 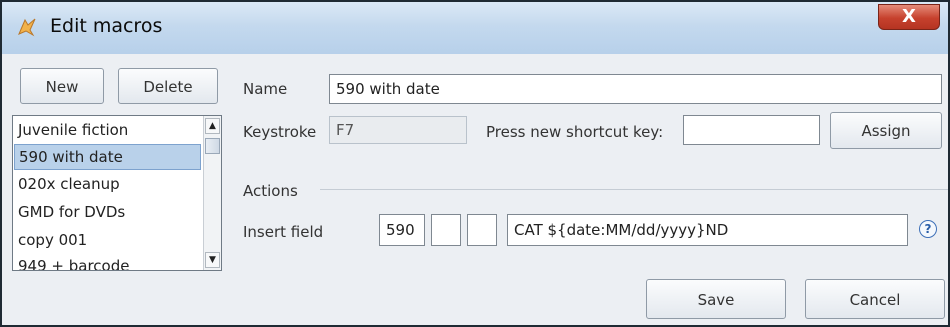 I want to click on keystroke-value: F7, so click(x=398, y=130).